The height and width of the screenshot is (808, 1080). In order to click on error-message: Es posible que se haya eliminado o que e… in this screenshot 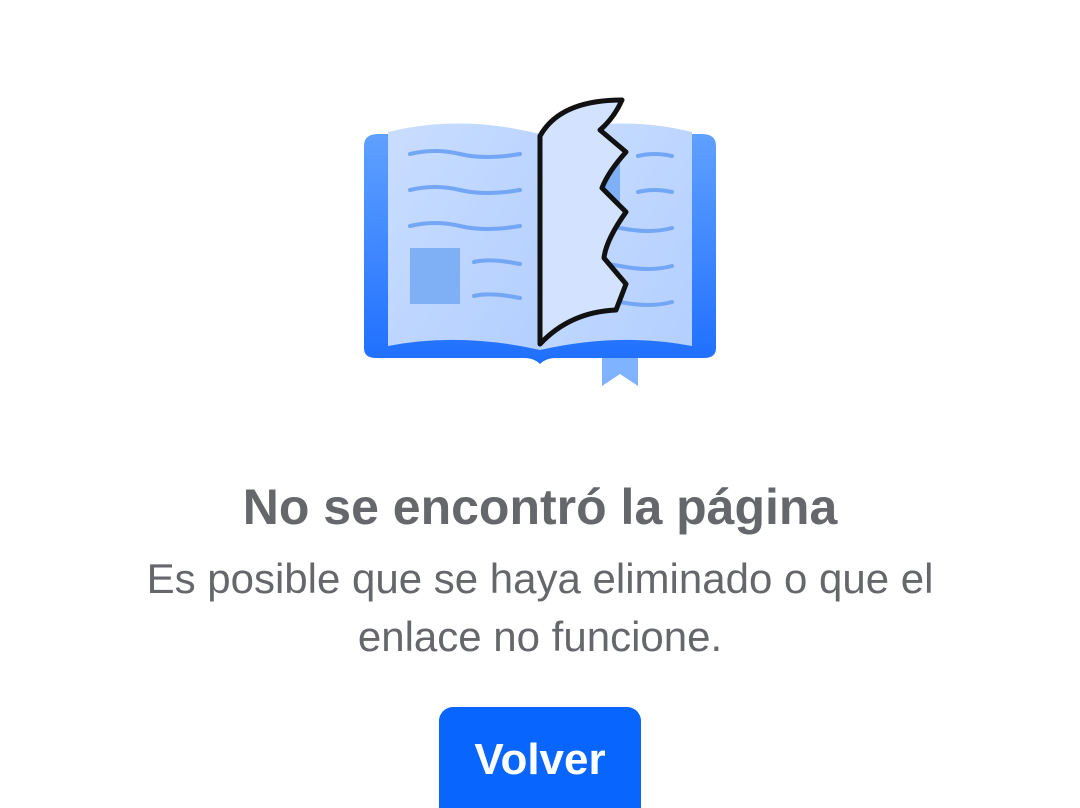, I will do `click(540, 607)`.